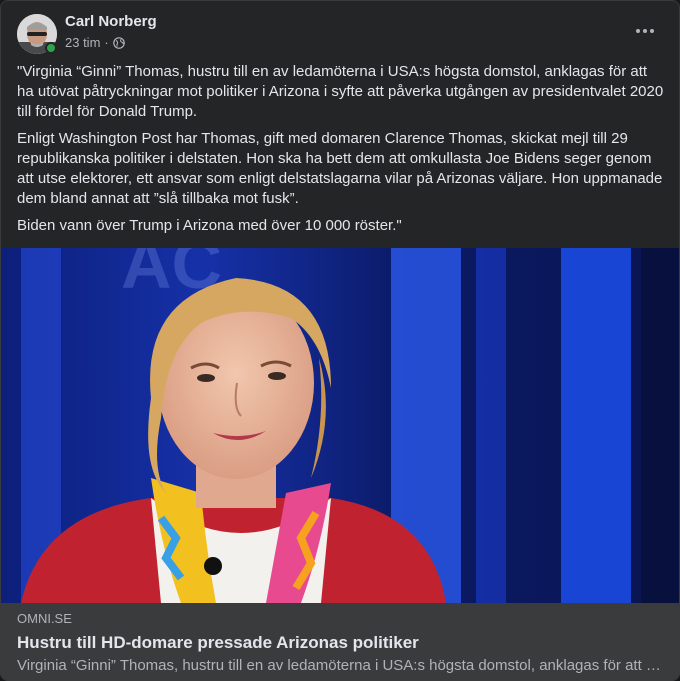 The width and height of the screenshot is (680, 681). What do you see at coordinates (51, 48) in the screenshot?
I see `online-status-dot` at bounding box center [51, 48].